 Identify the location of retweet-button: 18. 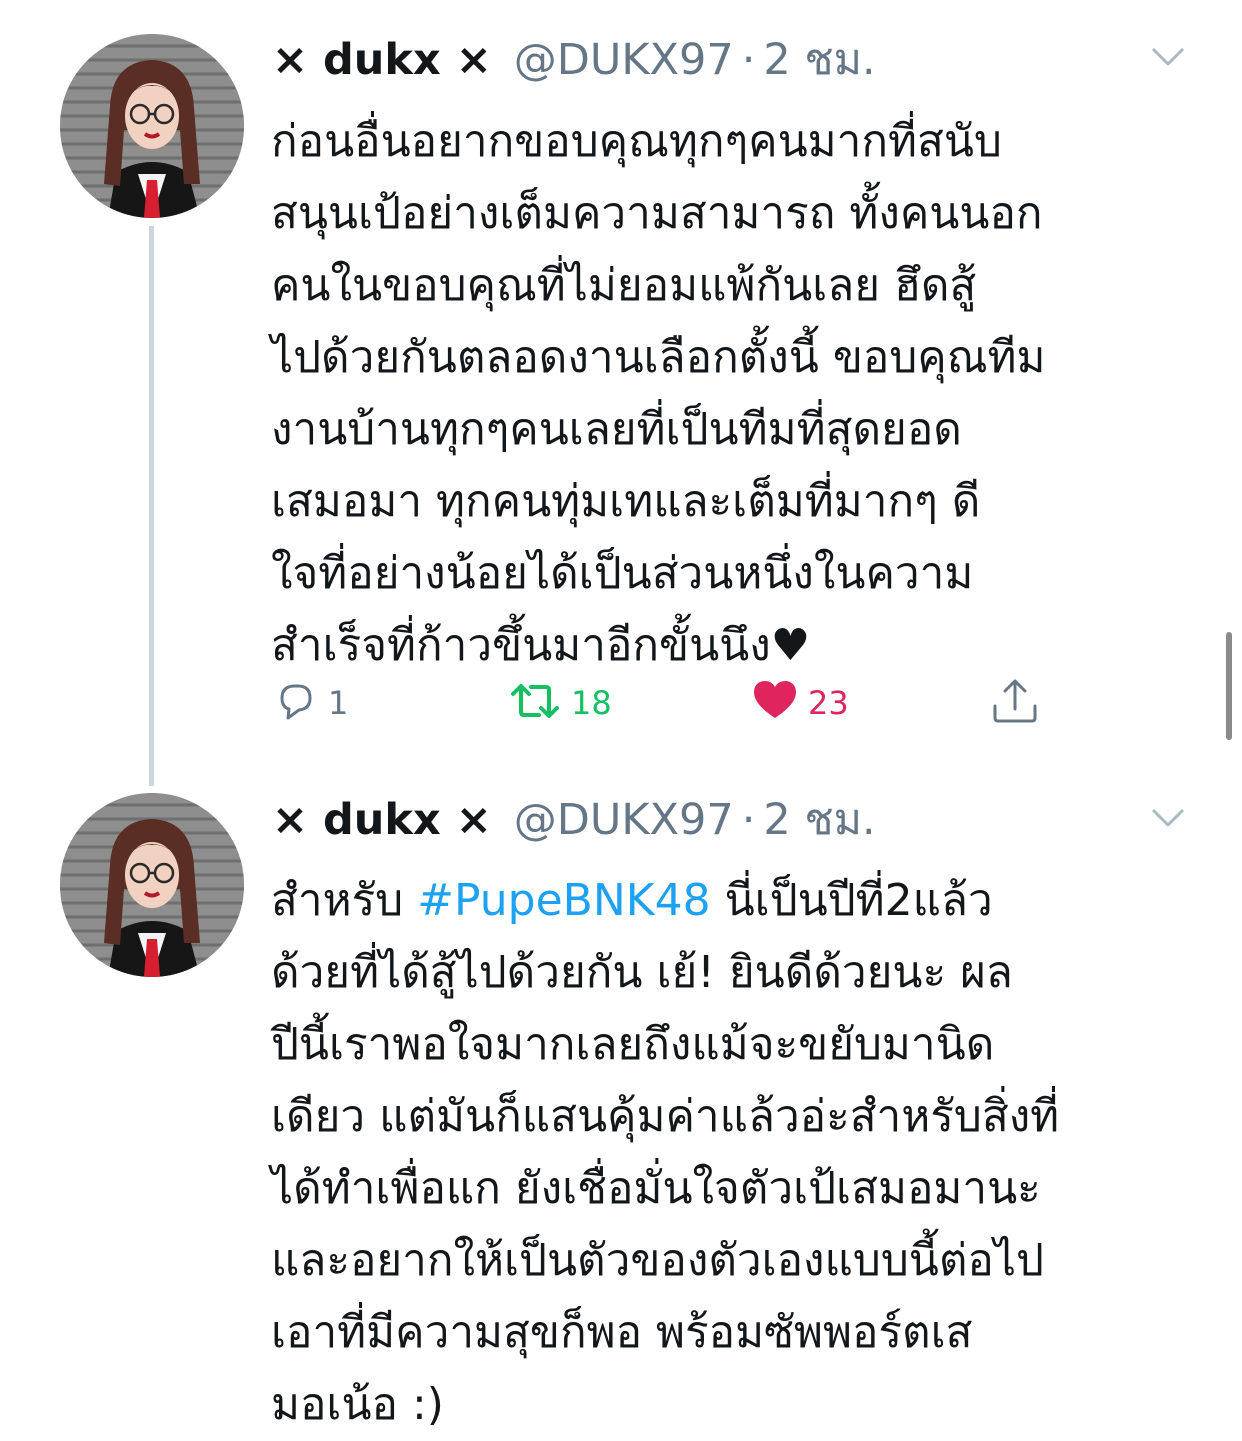
(560, 703).